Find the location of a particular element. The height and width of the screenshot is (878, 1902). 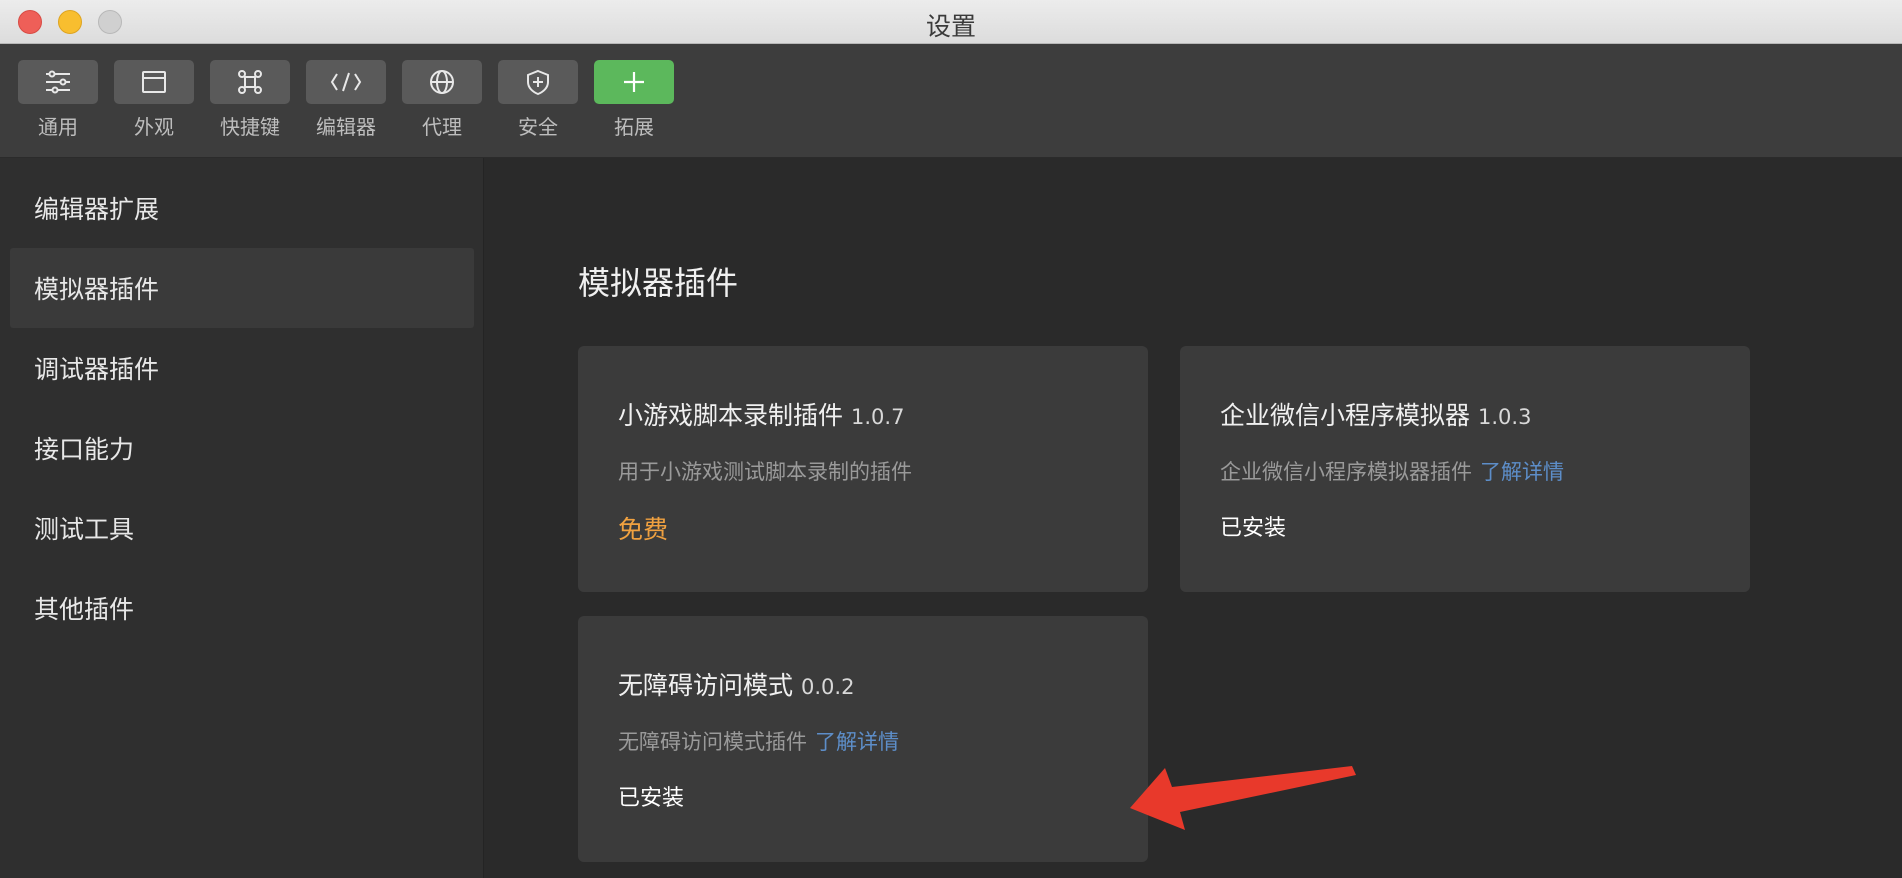

sidebar-item-debugger-plugins: 调试器插件 is located at coordinates (242, 368).